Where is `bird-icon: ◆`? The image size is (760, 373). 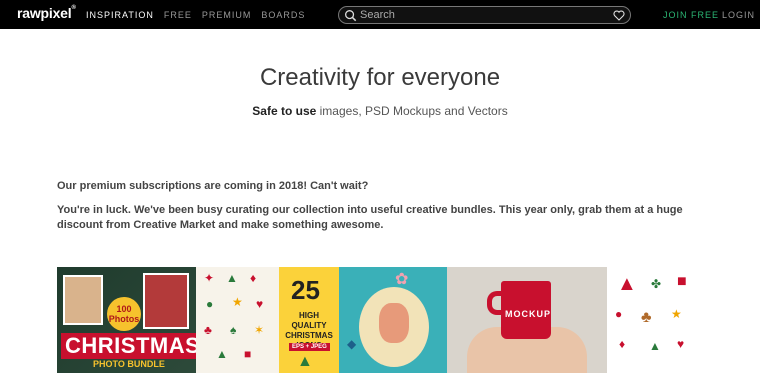 bird-icon: ◆ is located at coordinates (352, 344).